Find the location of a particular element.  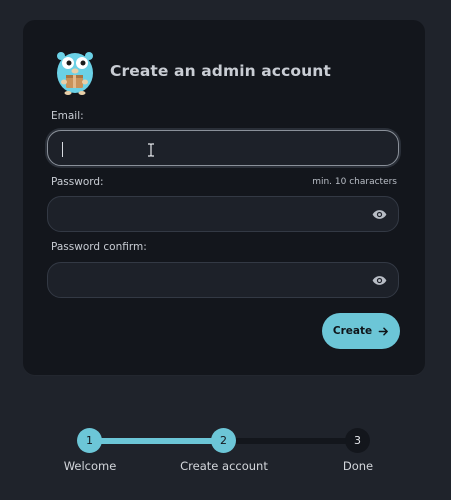

step-3-circle: 3 is located at coordinates (357, 440).